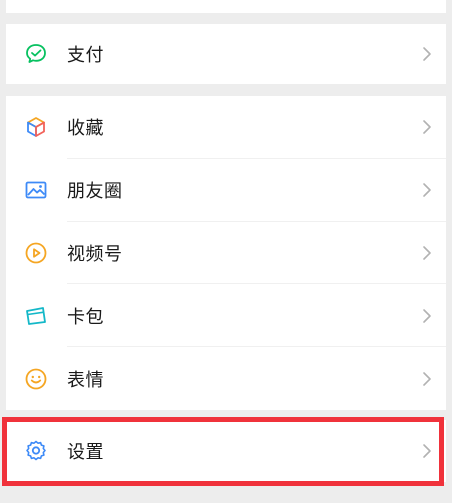 Image resolution: width=452 pixels, height=503 pixels. What do you see at coordinates (85, 317) in the screenshot?
I see `menu-item-label: 卡包` at bounding box center [85, 317].